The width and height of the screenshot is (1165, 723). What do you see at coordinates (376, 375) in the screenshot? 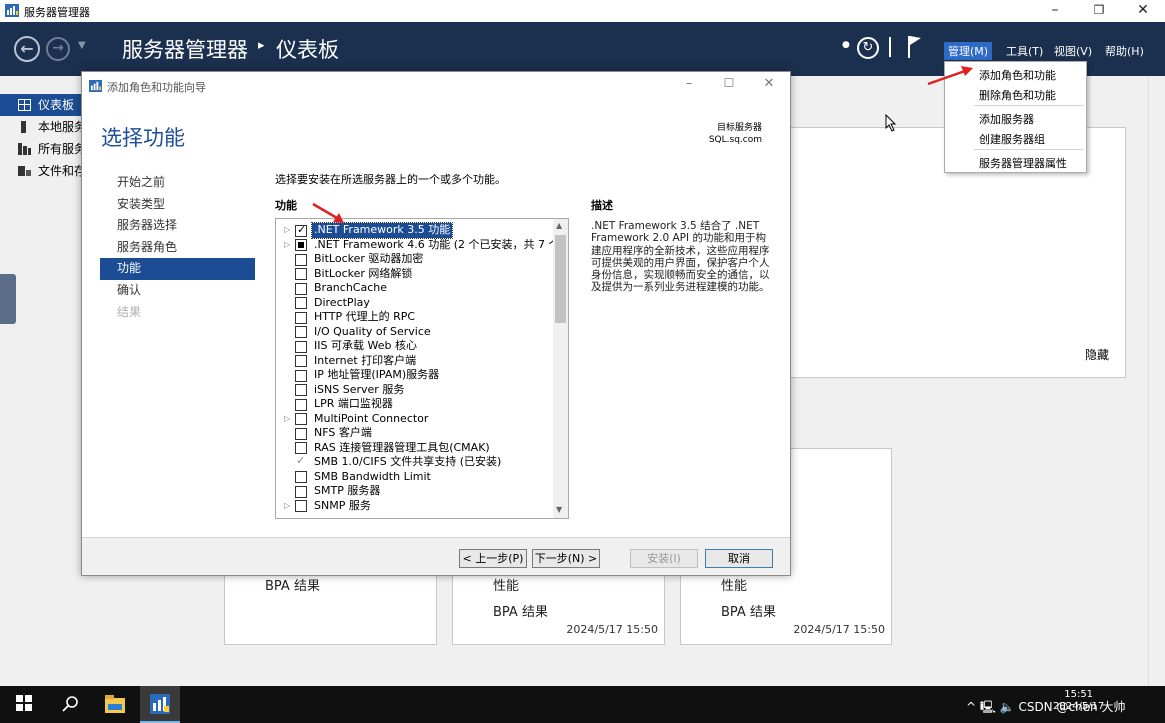
I see `feature-label: IP 地址管理(IPAM)服务器` at bounding box center [376, 375].